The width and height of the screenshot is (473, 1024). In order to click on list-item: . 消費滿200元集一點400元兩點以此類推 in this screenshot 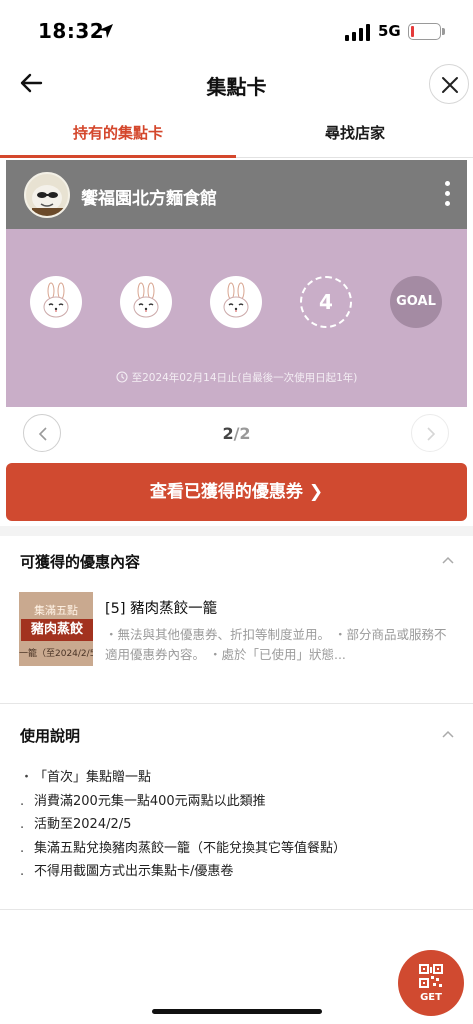, I will do `click(143, 801)`.